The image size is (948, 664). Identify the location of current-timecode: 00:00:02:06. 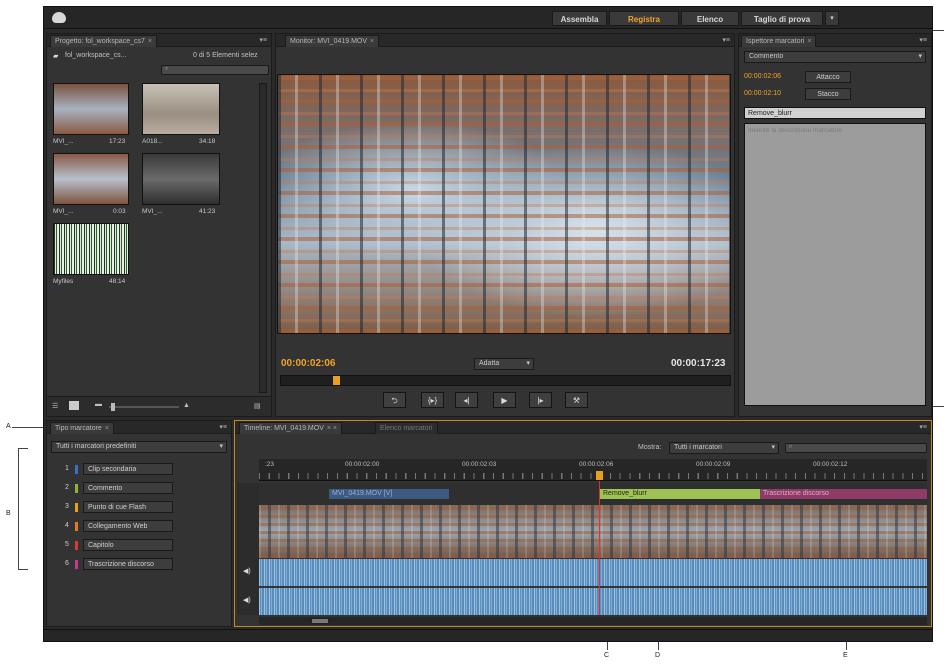
(308, 363).